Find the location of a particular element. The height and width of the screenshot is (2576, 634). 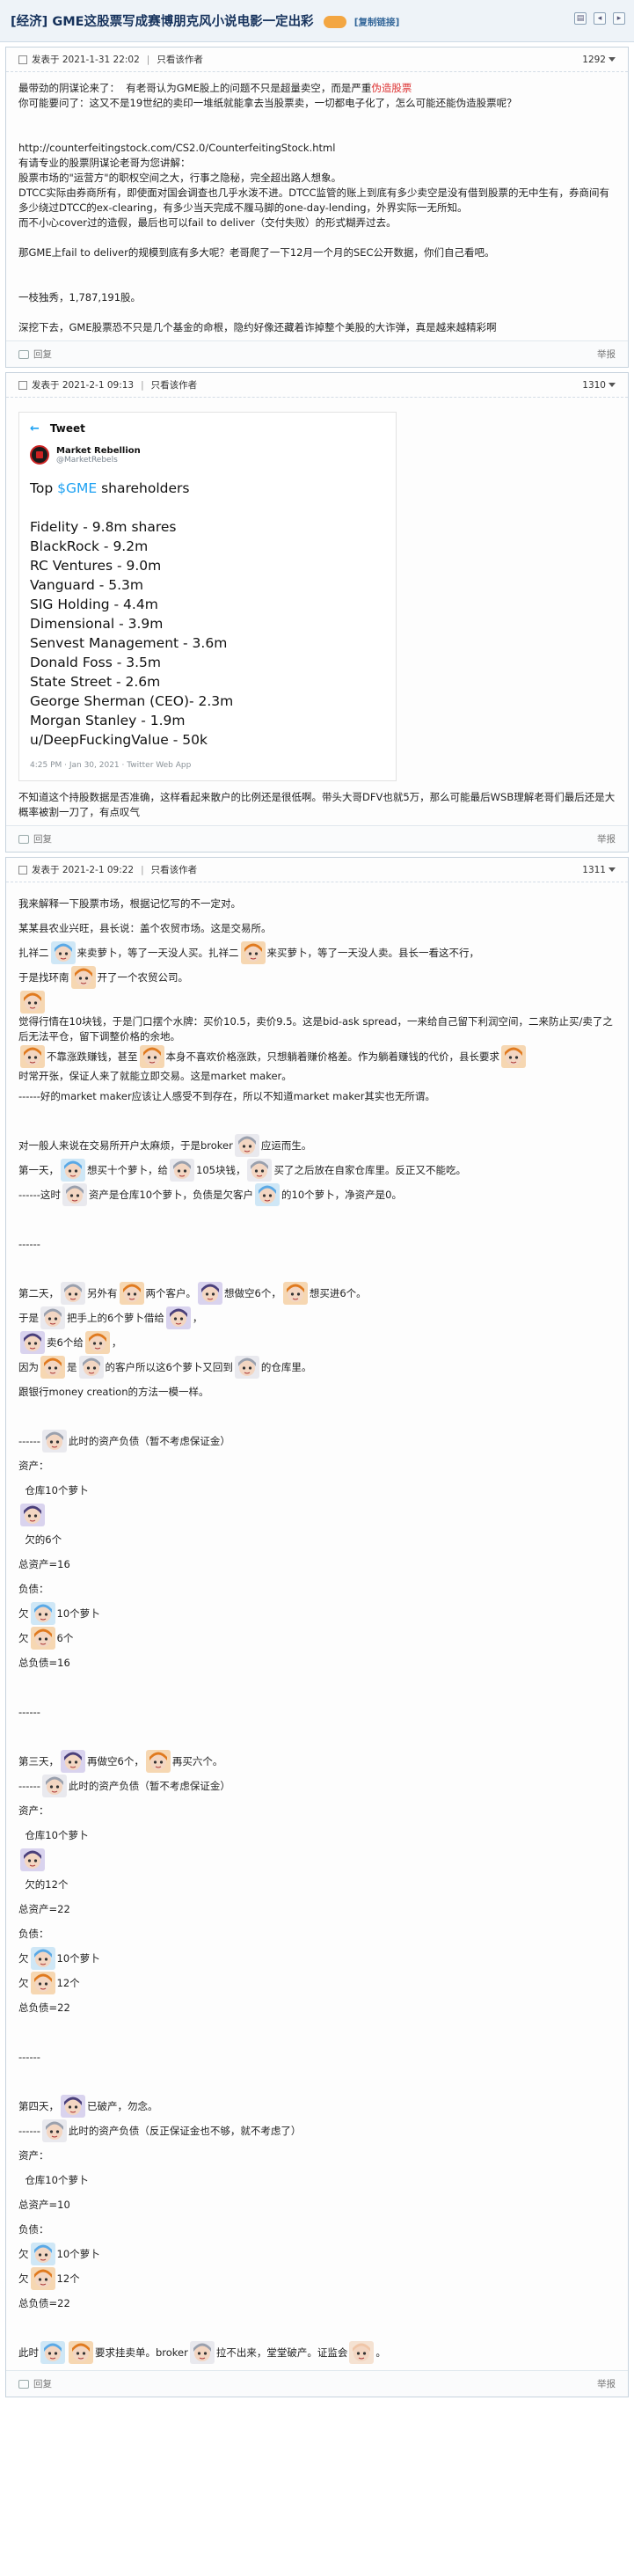

print-icon: ▤ is located at coordinates (580, 18).